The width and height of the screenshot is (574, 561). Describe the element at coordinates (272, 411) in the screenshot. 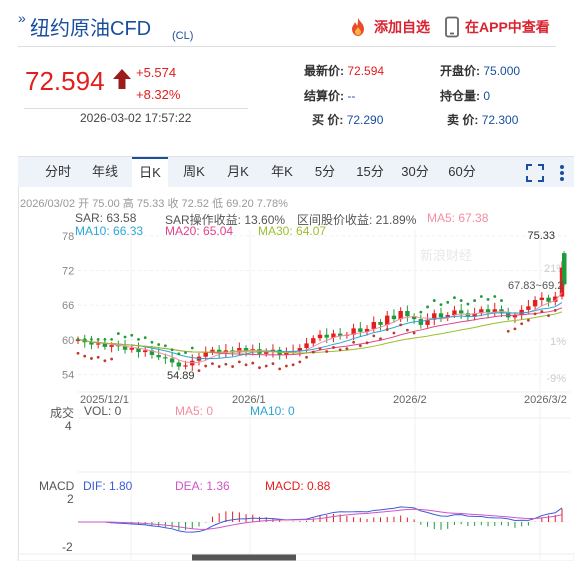

I see `volume-ma10: MA10: 0` at that location.